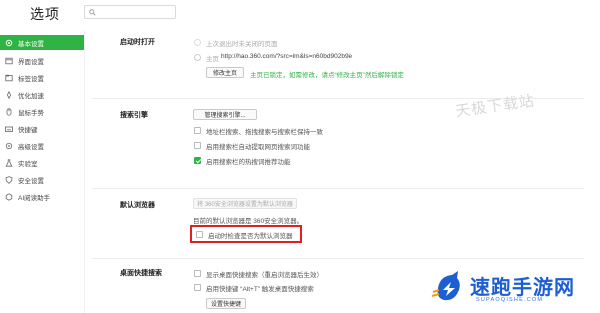  Describe the element at coordinates (42, 162) in the screenshot. I see `sidebar-item-lab: 实验室` at that location.